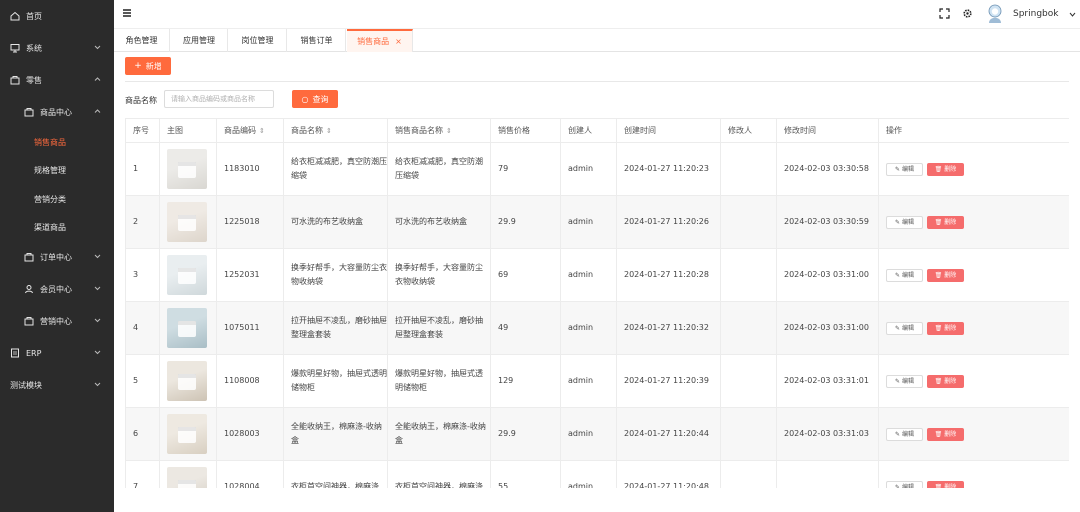 Image resolution: width=1080 pixels, height=512 pixels. Describe the element at coordinates (57, 112) in the screenshot. I see `sidebar-item-product-center: 商品中心` at that location.